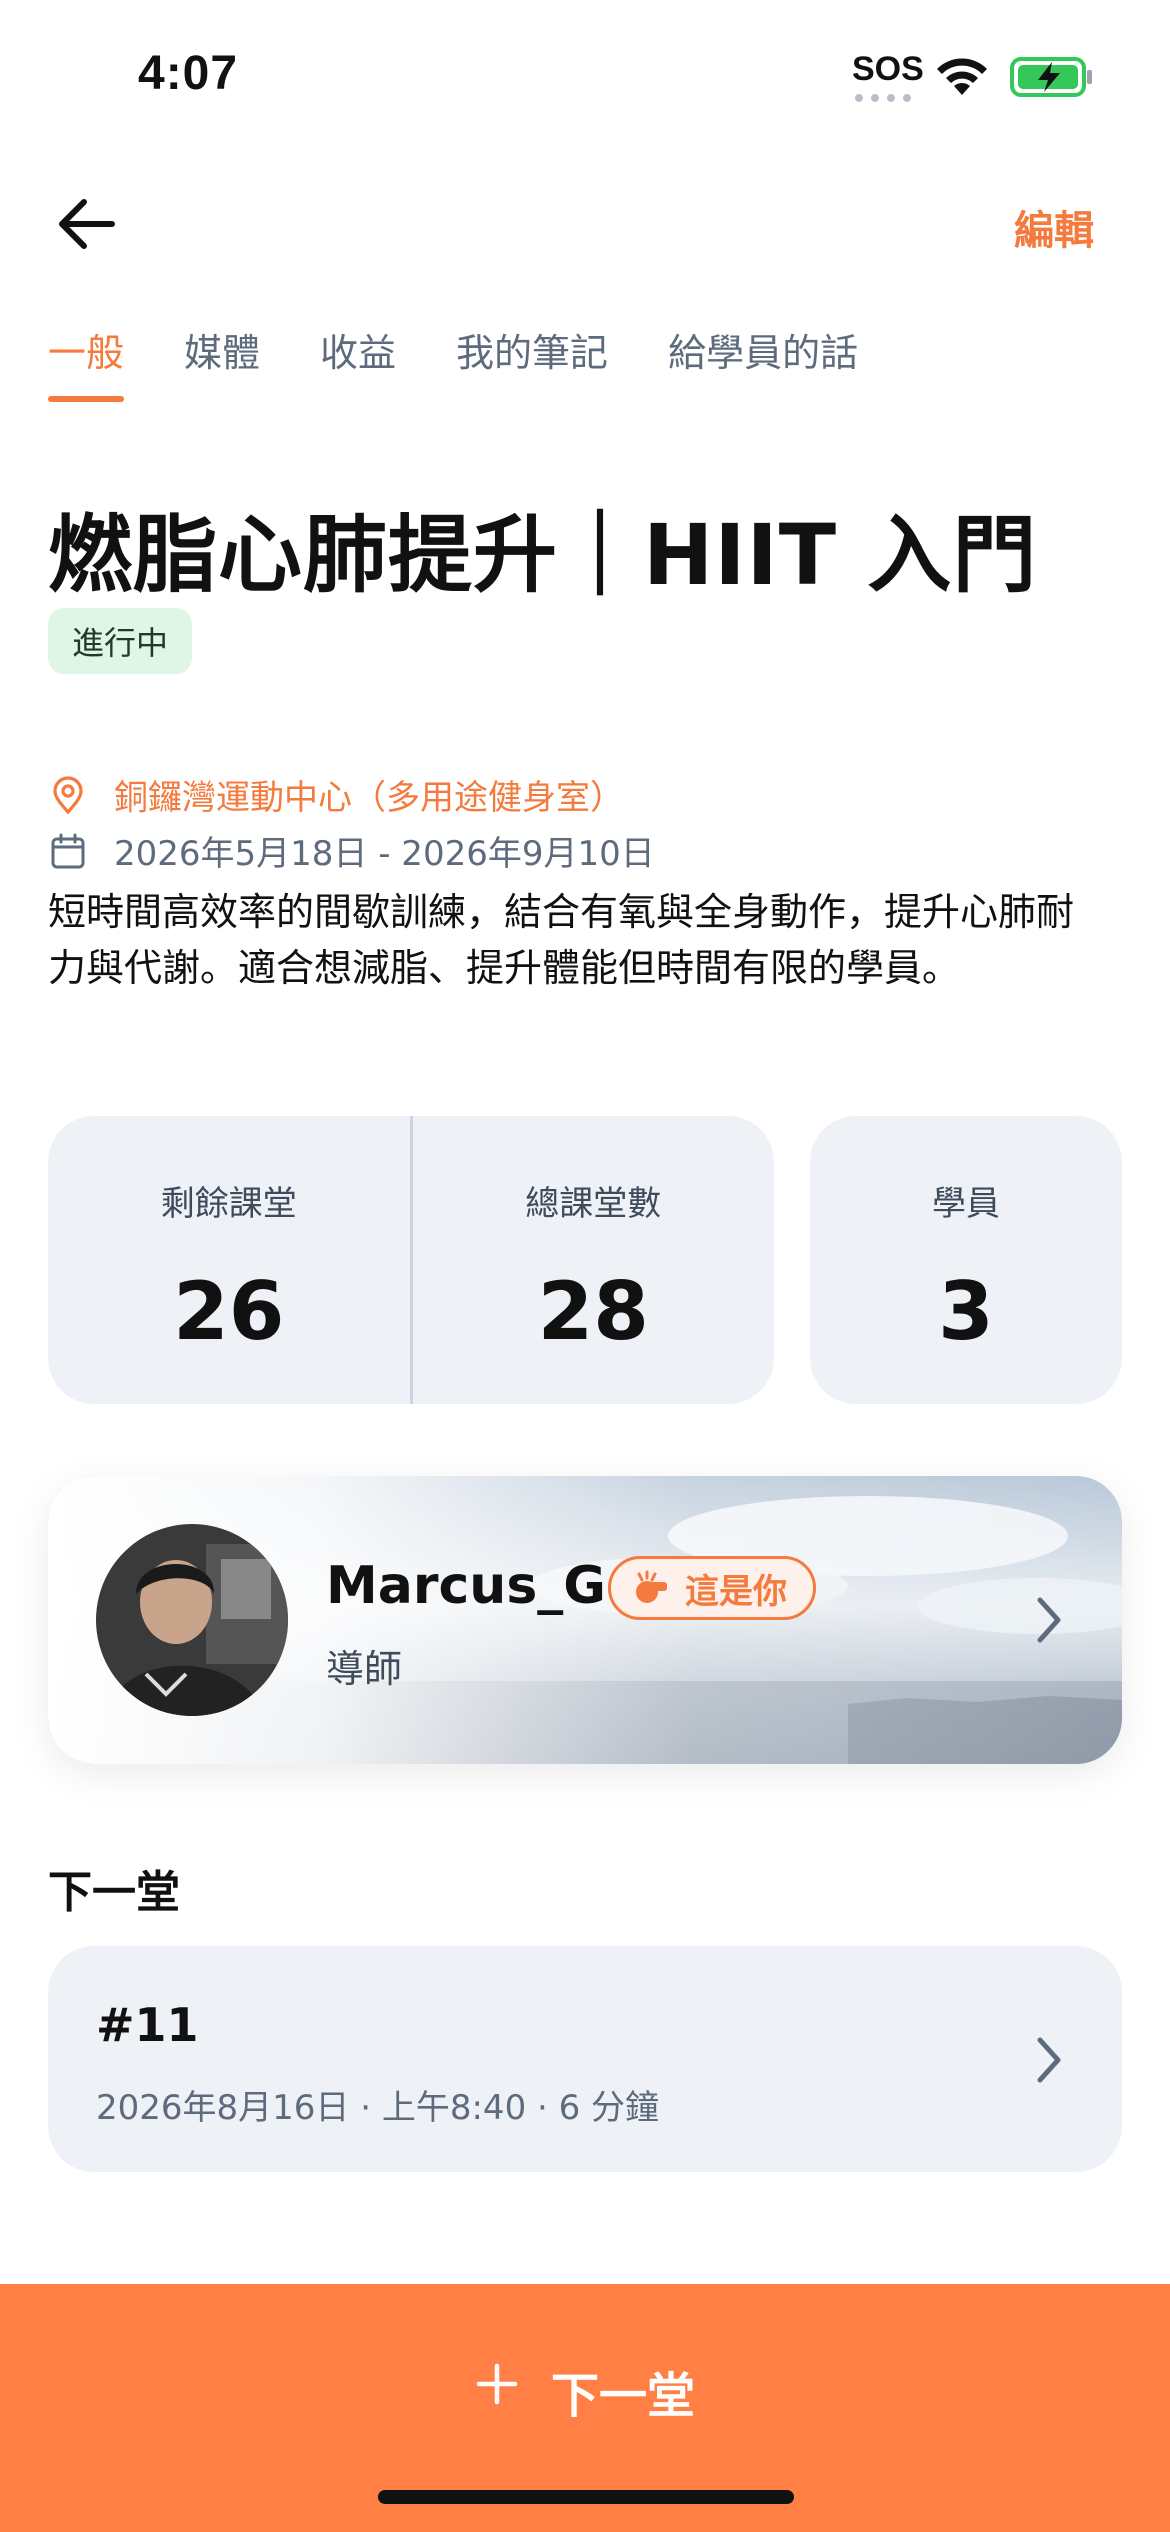 This screenshot has width=1170, height=2532. I want to click on instructor-avatar, so click(192, 1620).